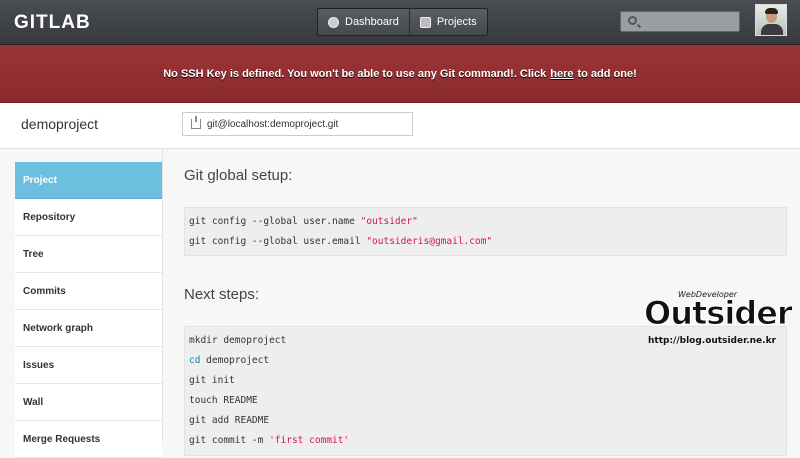 The height and width of the screenshot is (458, 800). What do you see at coordinates (680, 21) in the screenshot?
I see `search-input` at bounding box center [680, 21].